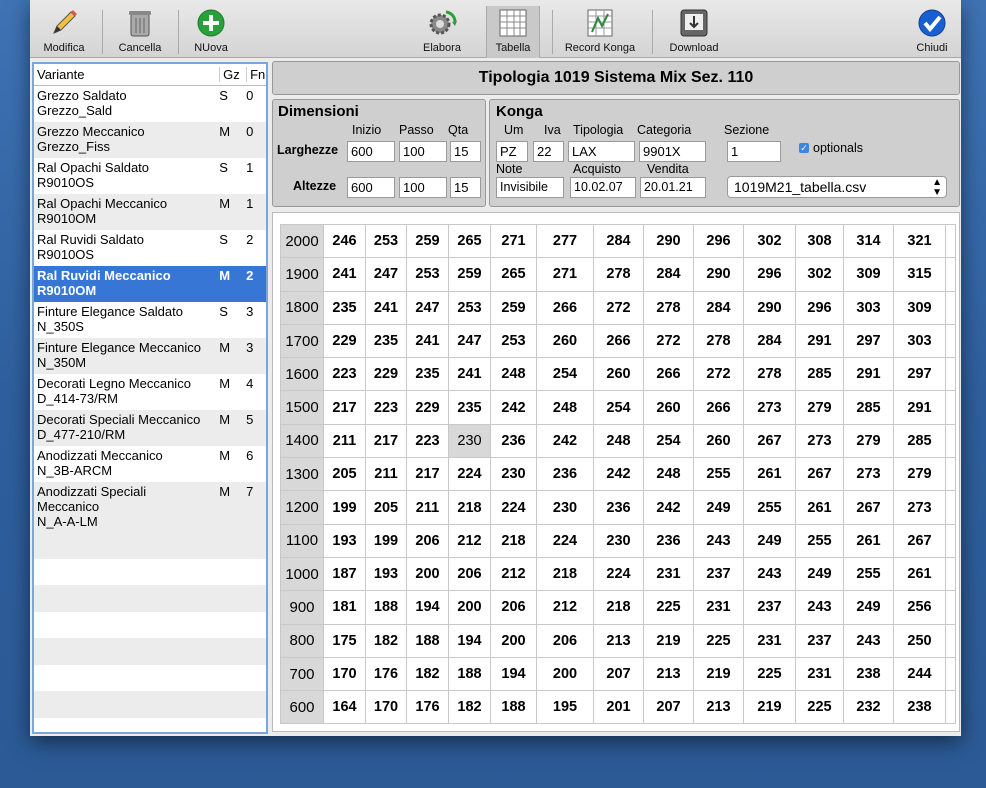 Image resolution: width=986 pixels, height=788 pixels. What do you see at coordinates (64, 33) in the screenshot?
I see `modifica-button: Modifica` at bounding box center [64, 33].